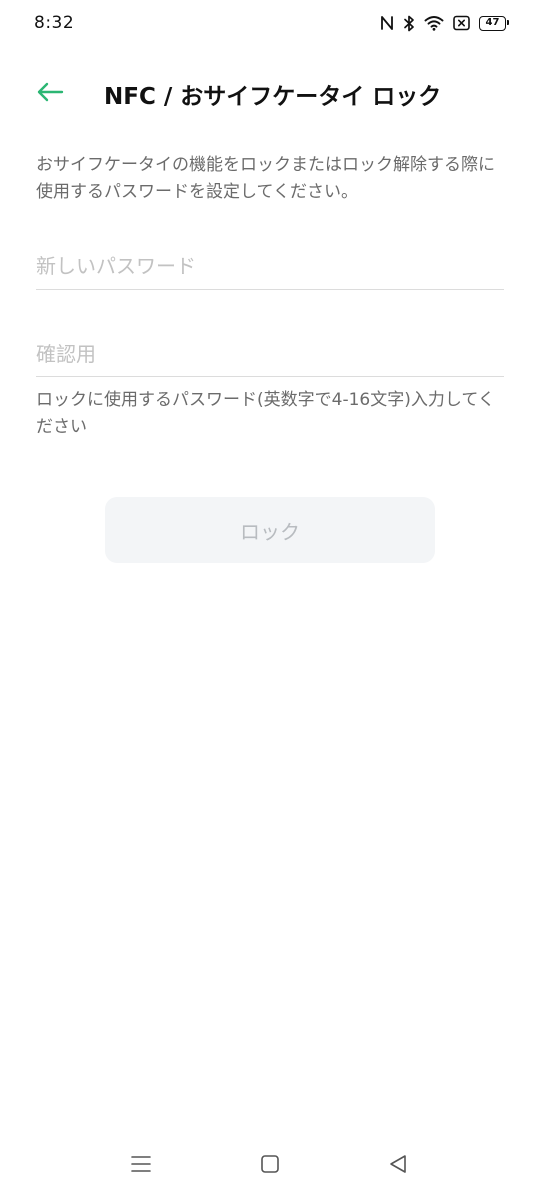  I want to click on navigation-bar, so click(270, 1167).